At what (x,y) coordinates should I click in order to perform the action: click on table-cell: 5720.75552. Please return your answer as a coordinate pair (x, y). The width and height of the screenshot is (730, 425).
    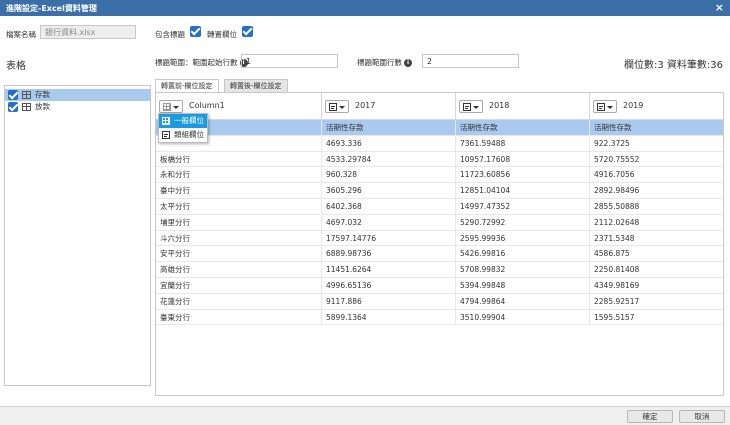
    Looking at the image, I should click on (617, 159).